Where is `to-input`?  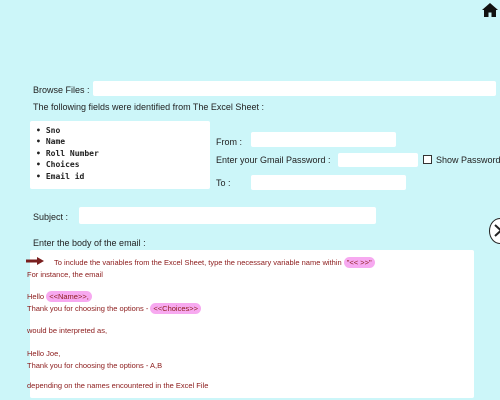 to-input is located at coordinates (328, 182).